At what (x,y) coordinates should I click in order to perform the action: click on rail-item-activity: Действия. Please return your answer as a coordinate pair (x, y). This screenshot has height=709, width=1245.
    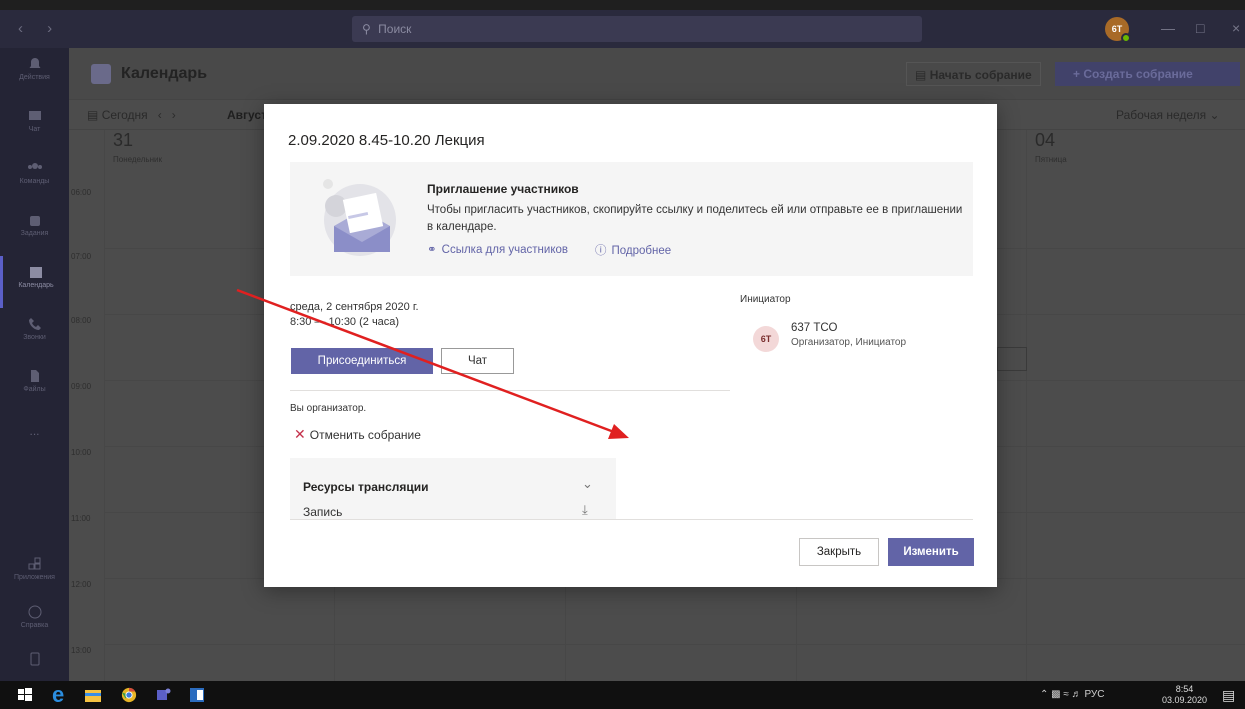
    Looking at the image, I should click on (34, 74).